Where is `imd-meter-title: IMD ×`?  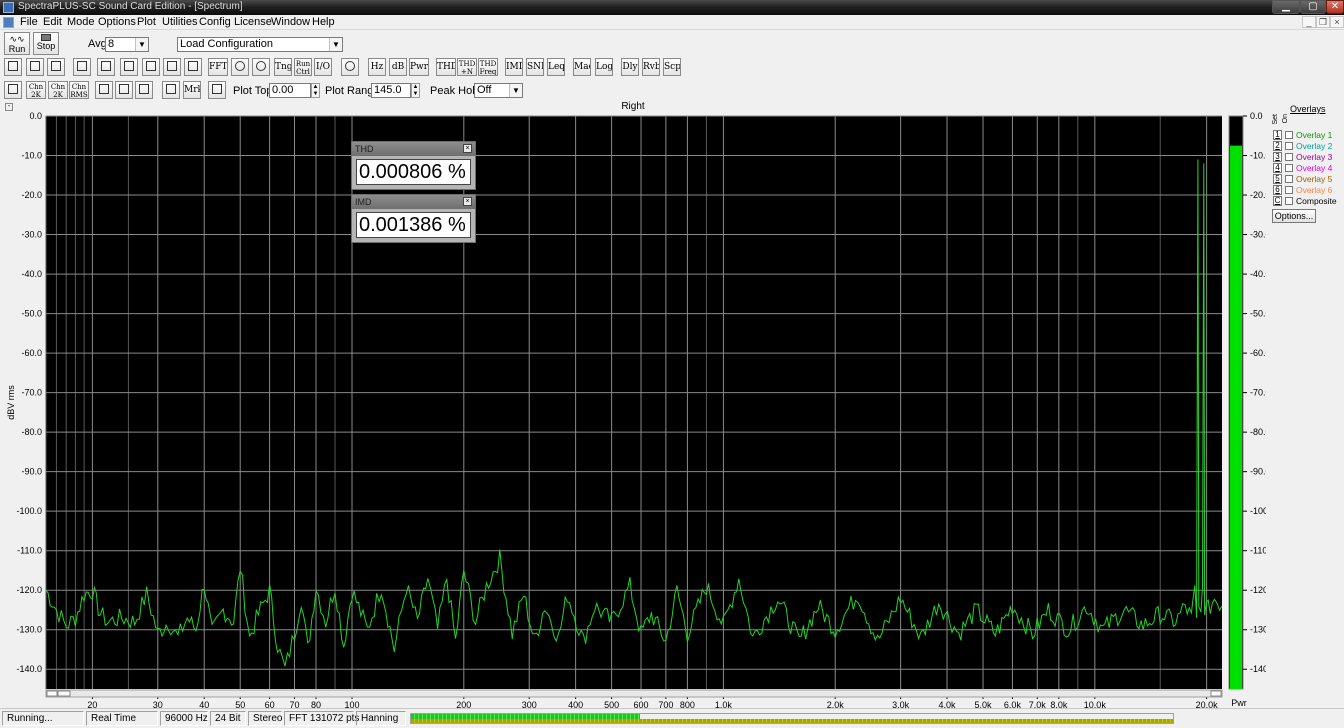 imd-meter-title: IMD × is located at coordinates (413, 202).